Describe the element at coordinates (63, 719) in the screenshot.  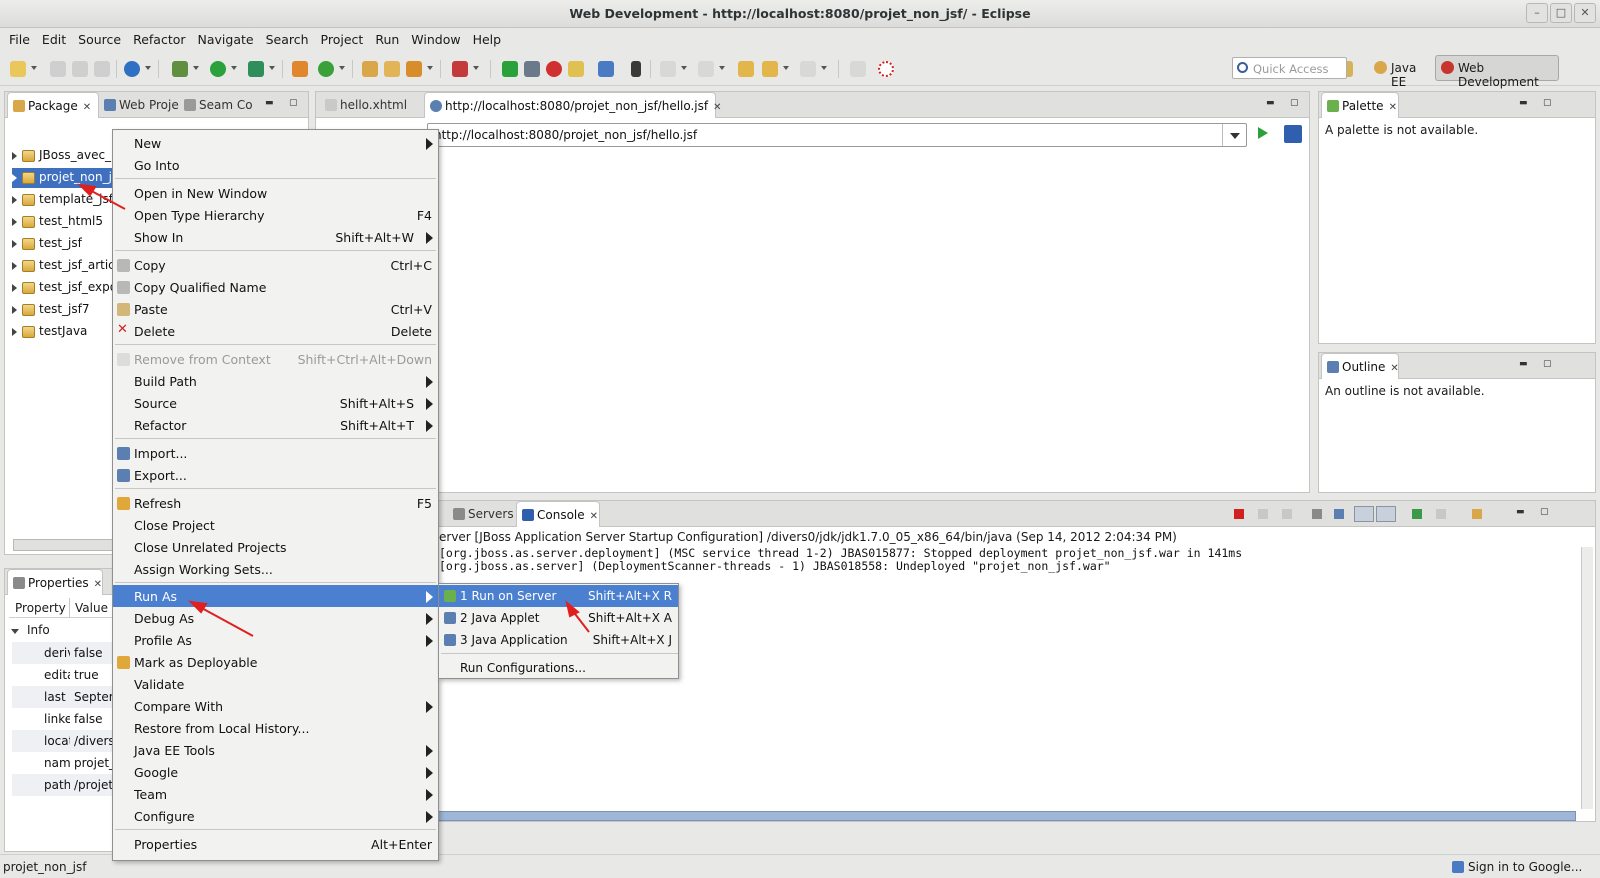
I see `property-row: linkedfalse` at that location.